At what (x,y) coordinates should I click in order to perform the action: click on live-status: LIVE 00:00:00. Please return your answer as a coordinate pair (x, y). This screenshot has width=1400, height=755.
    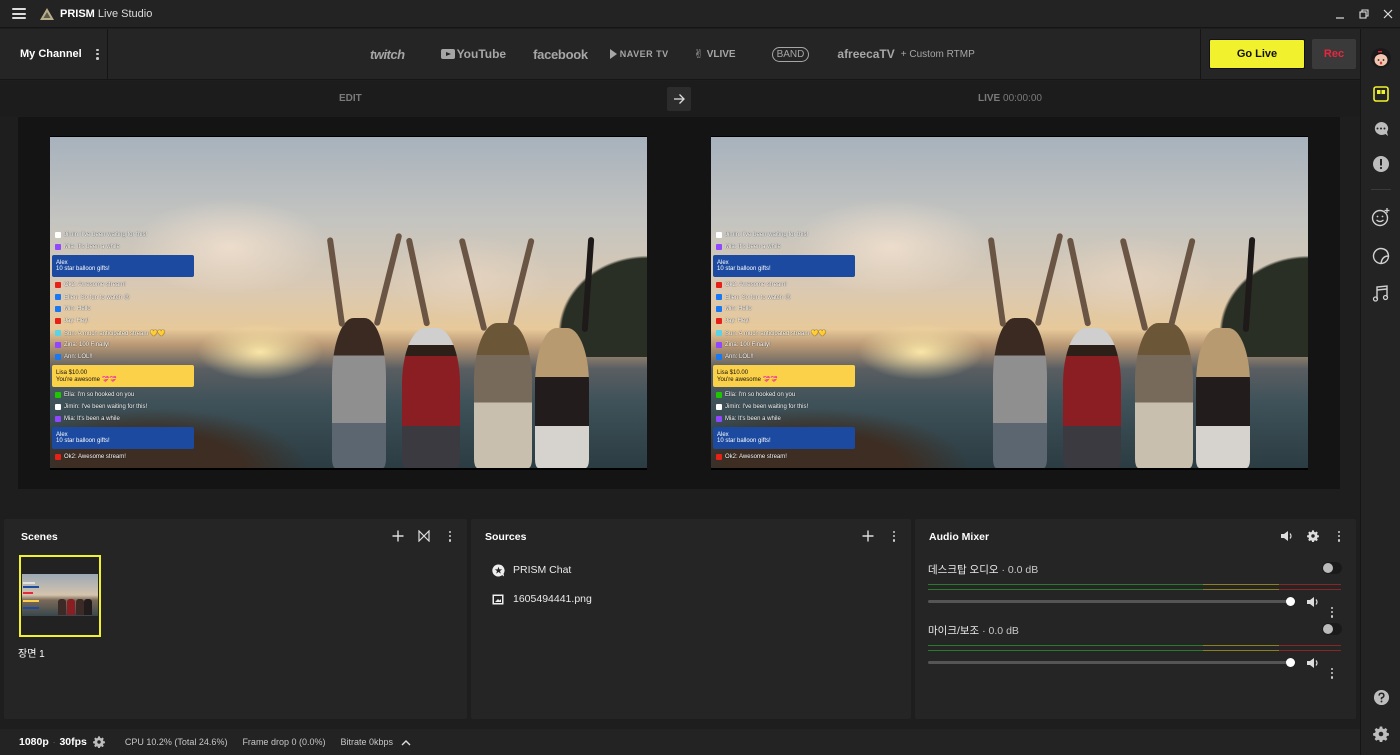
    Looking at the image, I should click on (1010, 99).